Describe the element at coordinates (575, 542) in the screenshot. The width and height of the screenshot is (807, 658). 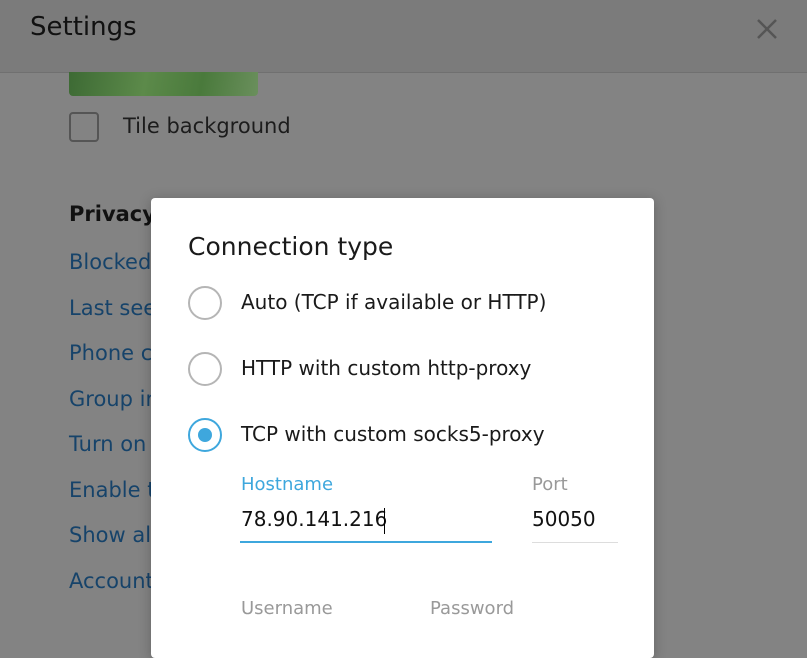
I see `port-underline` at that location.